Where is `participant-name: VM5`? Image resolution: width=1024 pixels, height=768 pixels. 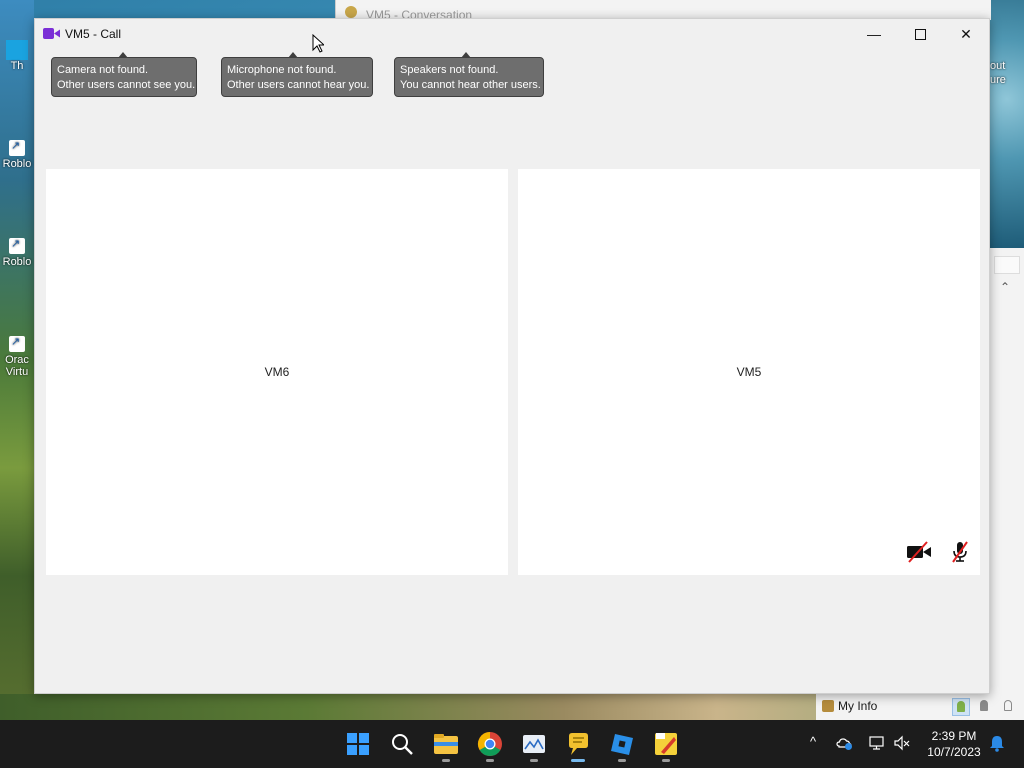
participant-name: VM5 is located at coordinates (749, 372).